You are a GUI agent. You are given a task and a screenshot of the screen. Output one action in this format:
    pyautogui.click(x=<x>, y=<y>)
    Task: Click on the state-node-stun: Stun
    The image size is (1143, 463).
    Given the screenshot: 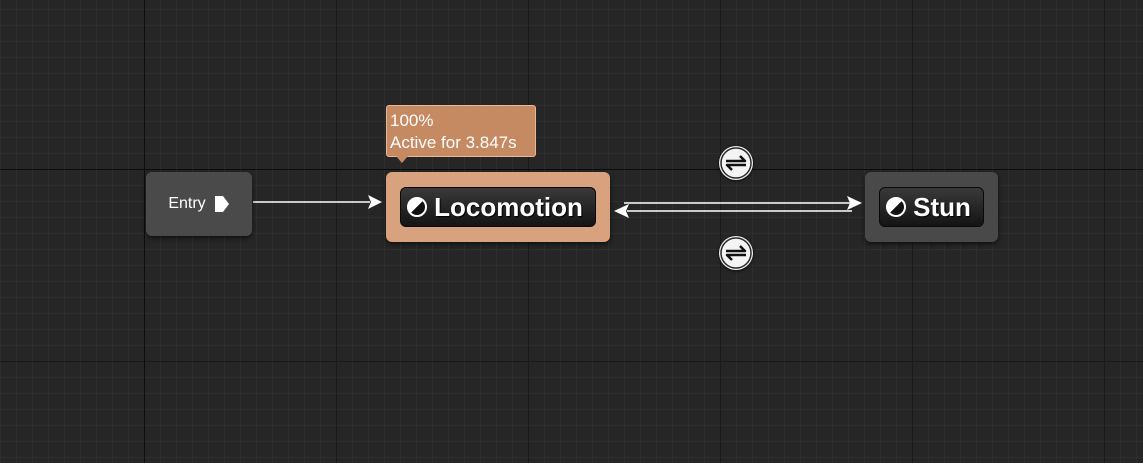 What is the action you would take?
    pyautogui.click(x=931, y=207)
    